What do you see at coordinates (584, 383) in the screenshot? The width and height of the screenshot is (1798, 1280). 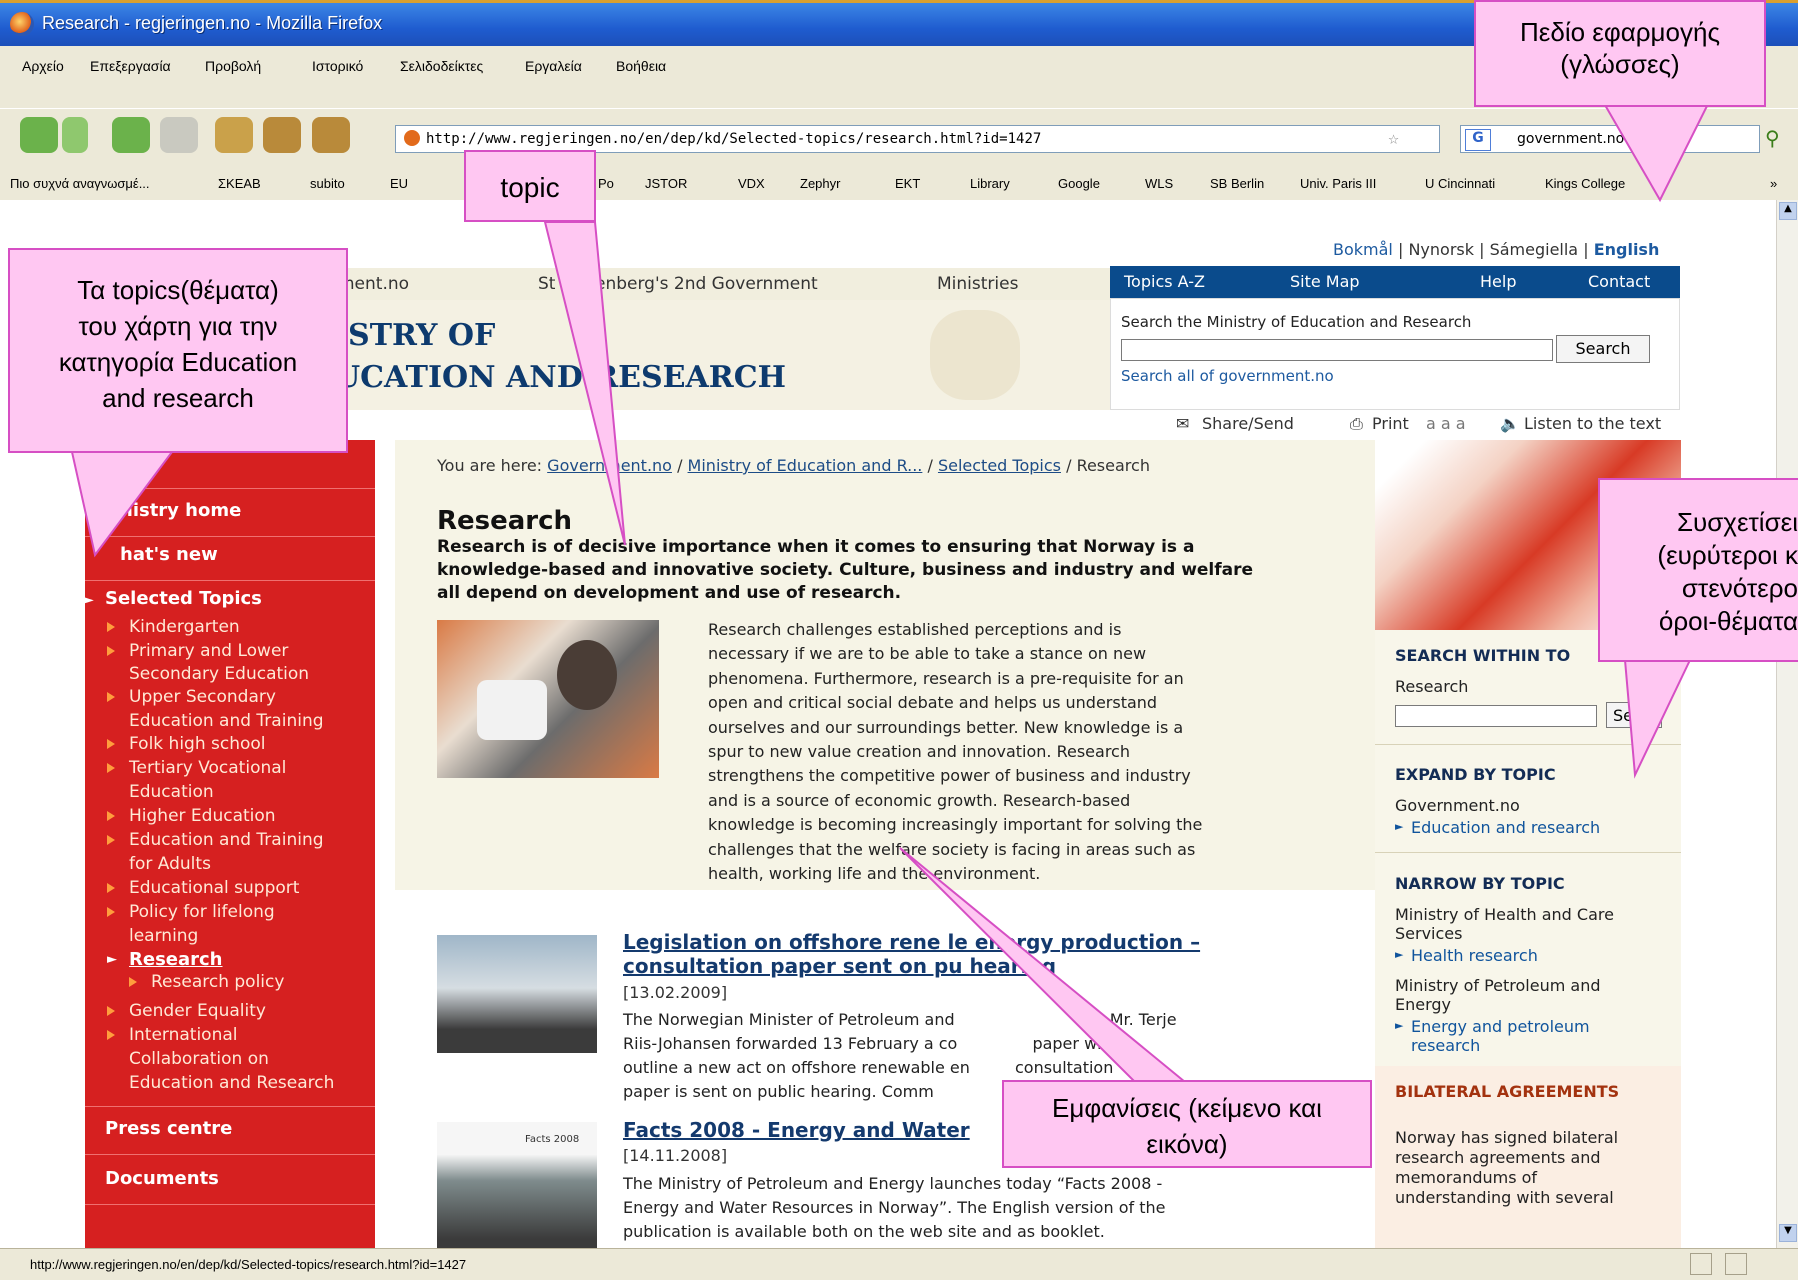 I see `callout-pointer-topic` at bounding box center [584, 383].